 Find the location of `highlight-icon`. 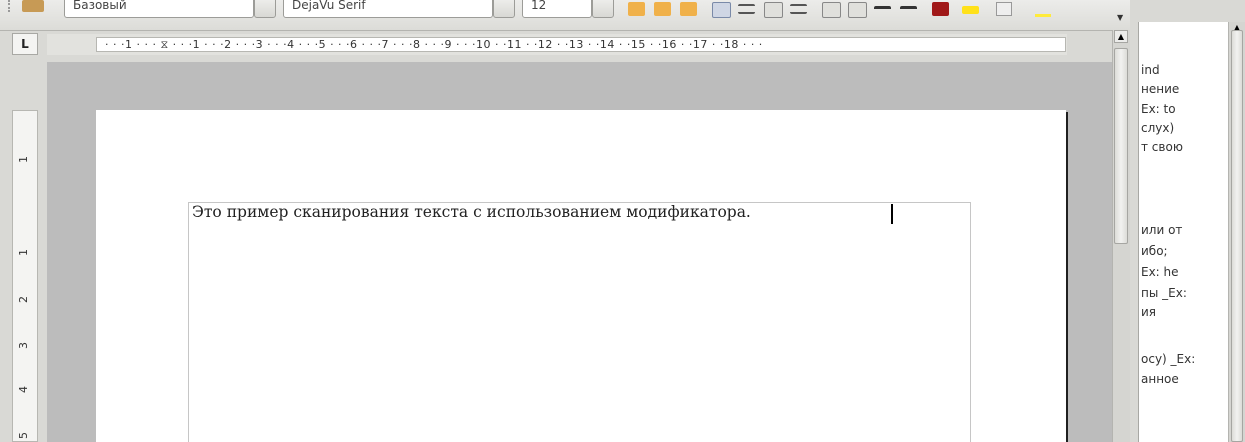

highlight-icon is located at coordinates (970, 10).